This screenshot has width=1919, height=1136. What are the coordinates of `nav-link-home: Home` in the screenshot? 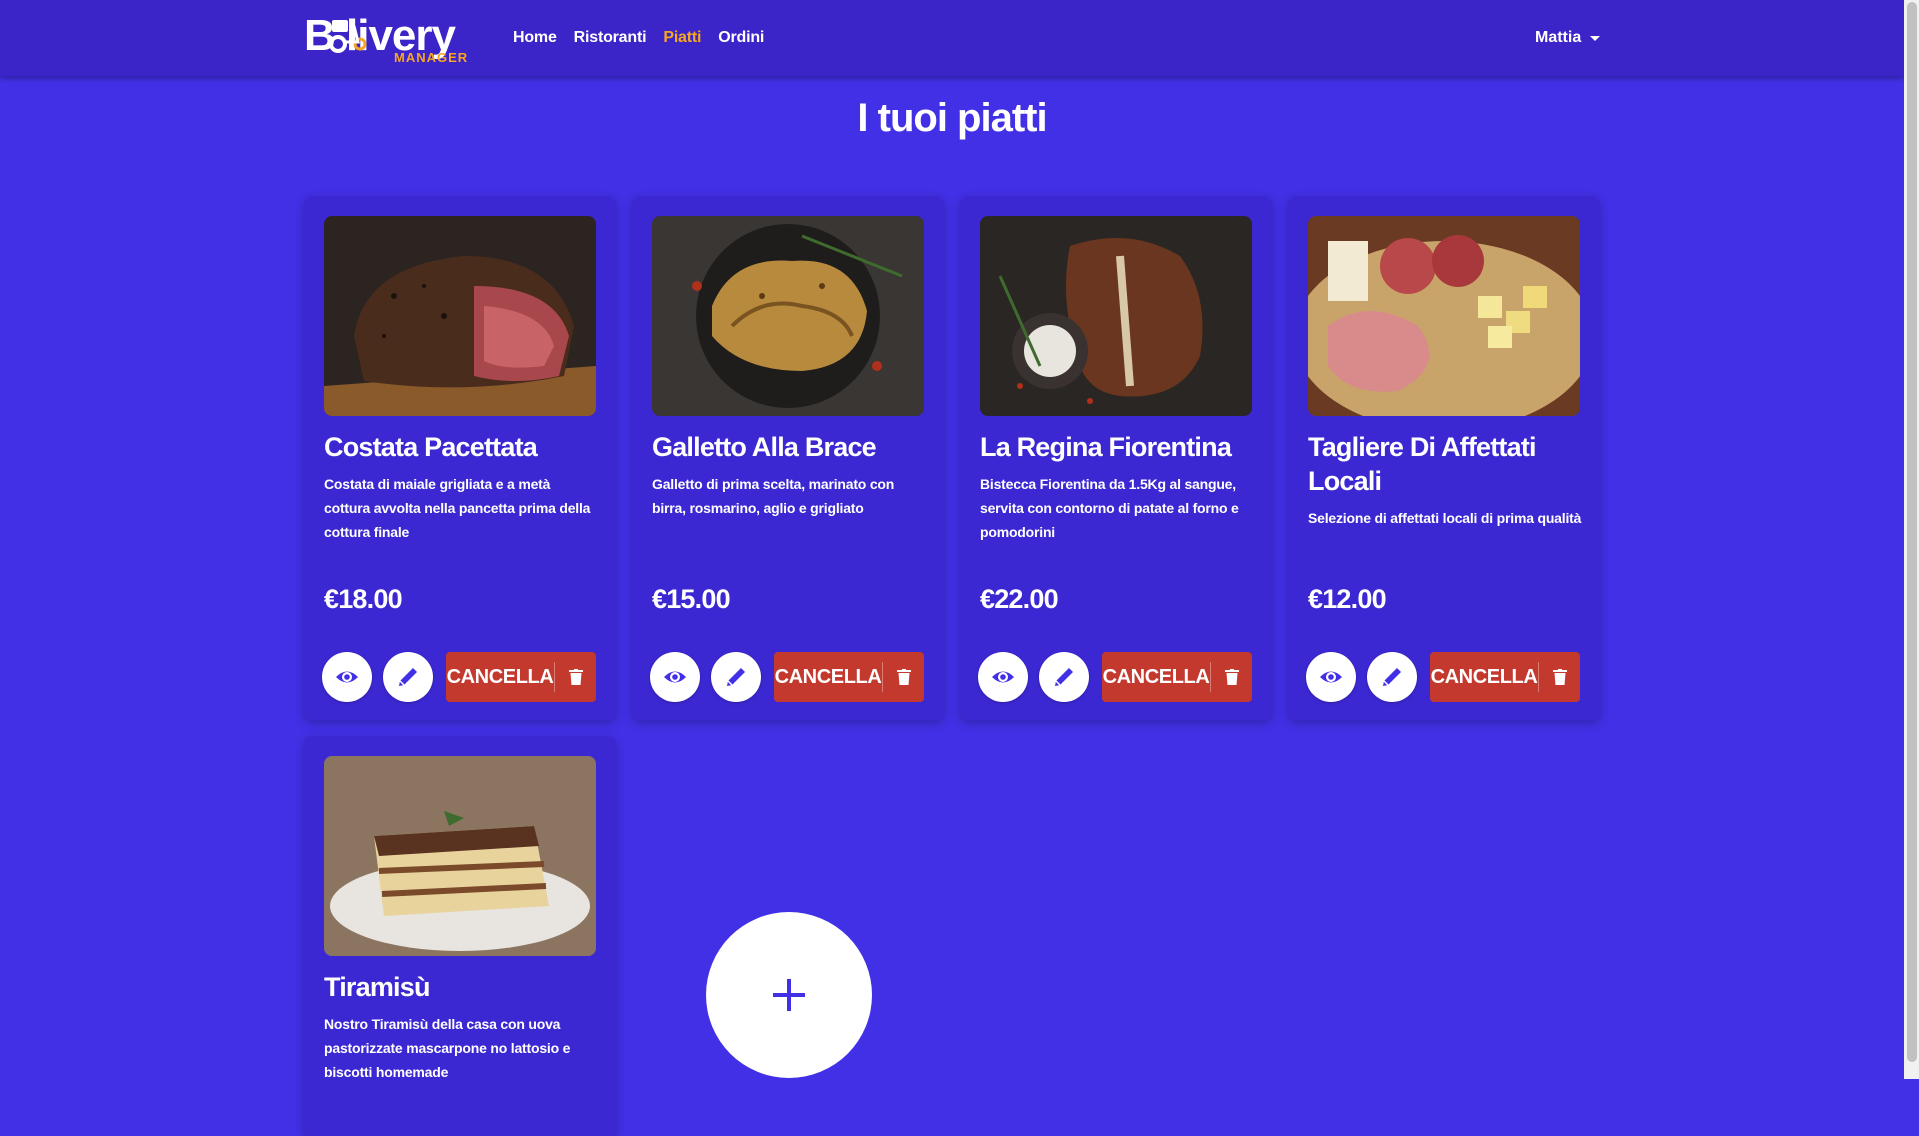 It's located at (535, 38).